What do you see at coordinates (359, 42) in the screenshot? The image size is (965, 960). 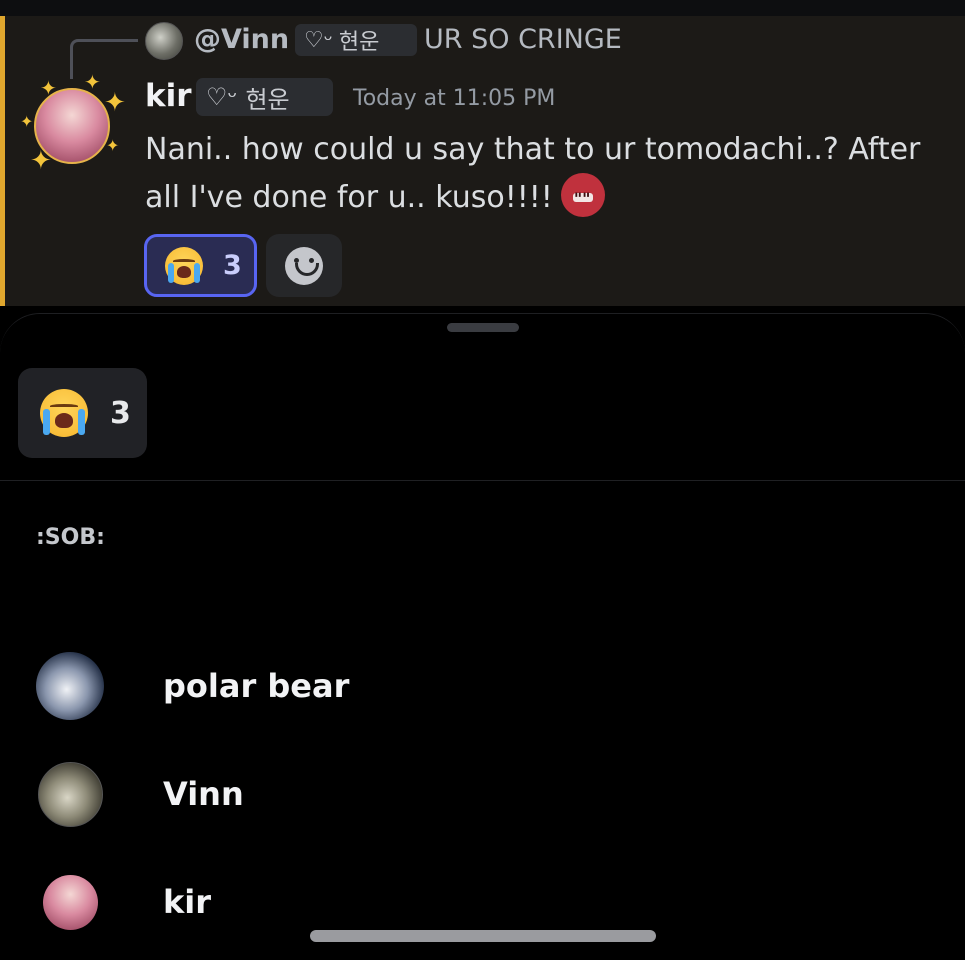 I see `reply-tag-text: 현운` at bounding box center [359, 42].